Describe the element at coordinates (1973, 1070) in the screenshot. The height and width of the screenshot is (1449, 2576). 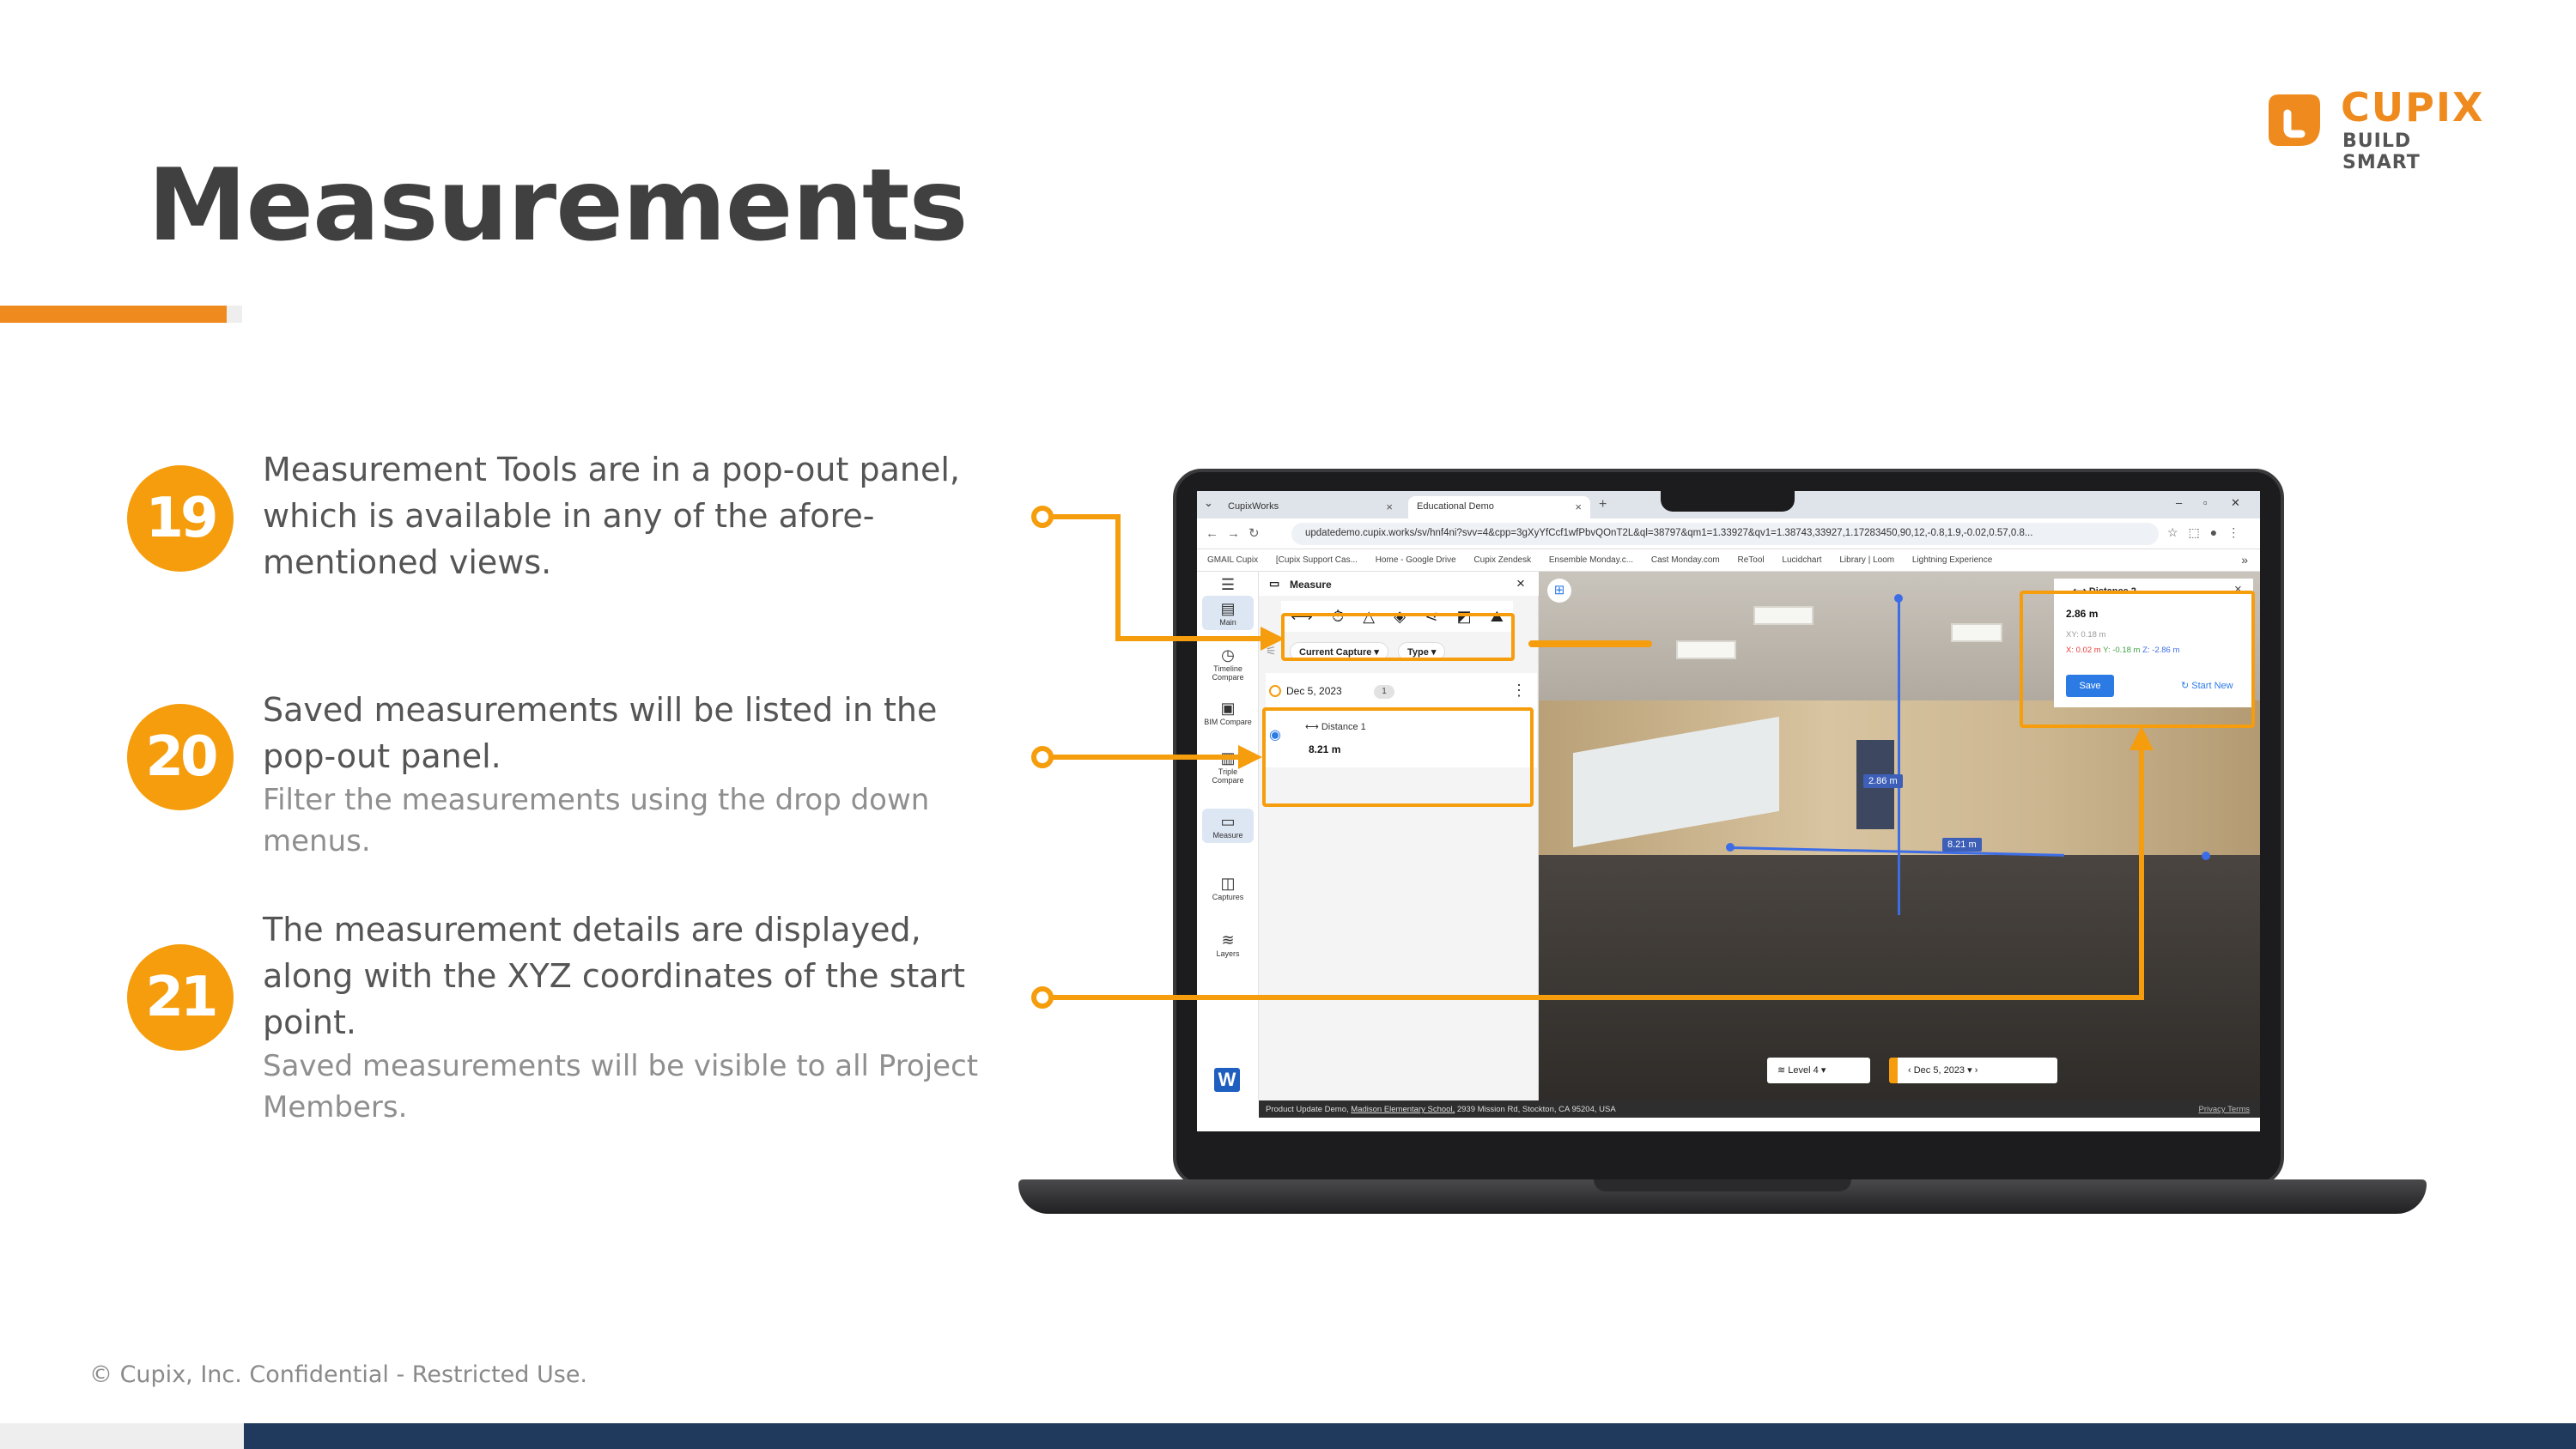
I see `capture-date-selector: ‹ Dec 5, 2023 ▾ ›` at that location.